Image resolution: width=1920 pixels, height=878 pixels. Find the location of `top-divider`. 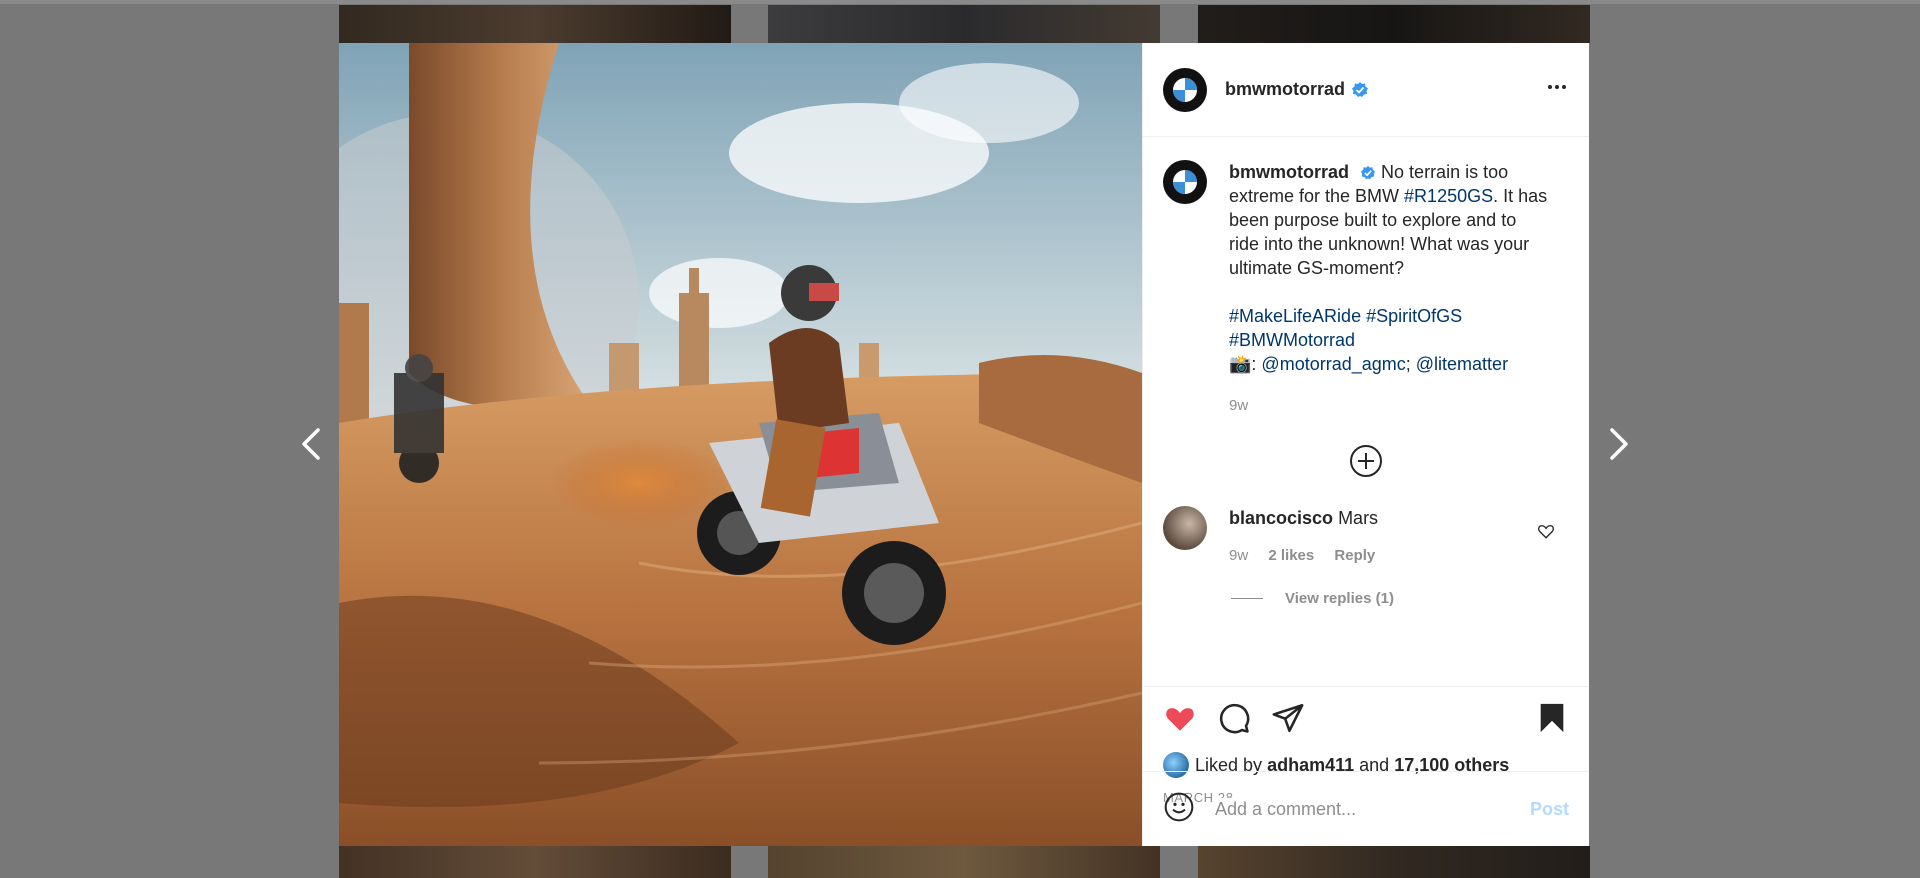

top-divider is located at coordinates (960, 2).